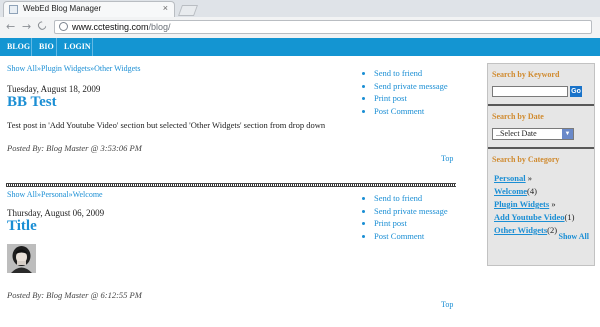  I want to click on go-button: Go, so click(576, 91).